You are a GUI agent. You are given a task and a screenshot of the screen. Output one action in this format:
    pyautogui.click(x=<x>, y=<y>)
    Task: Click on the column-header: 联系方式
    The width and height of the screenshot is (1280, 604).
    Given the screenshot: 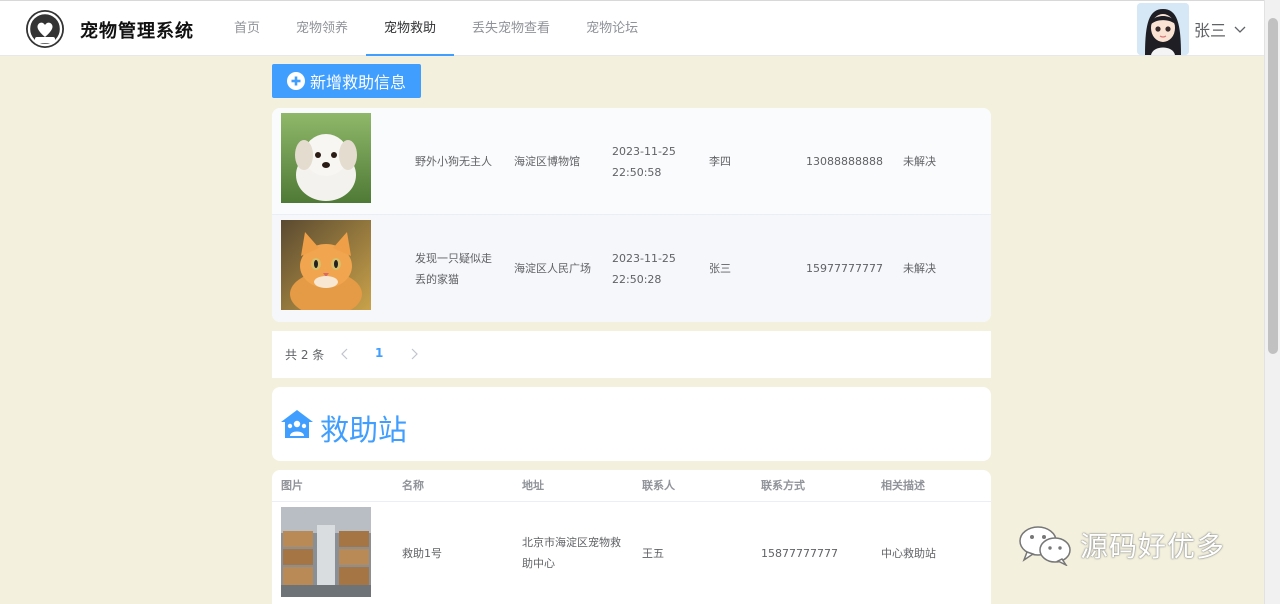 What is the action you would take?
    pyautogui.click(x=783, y=485)
    